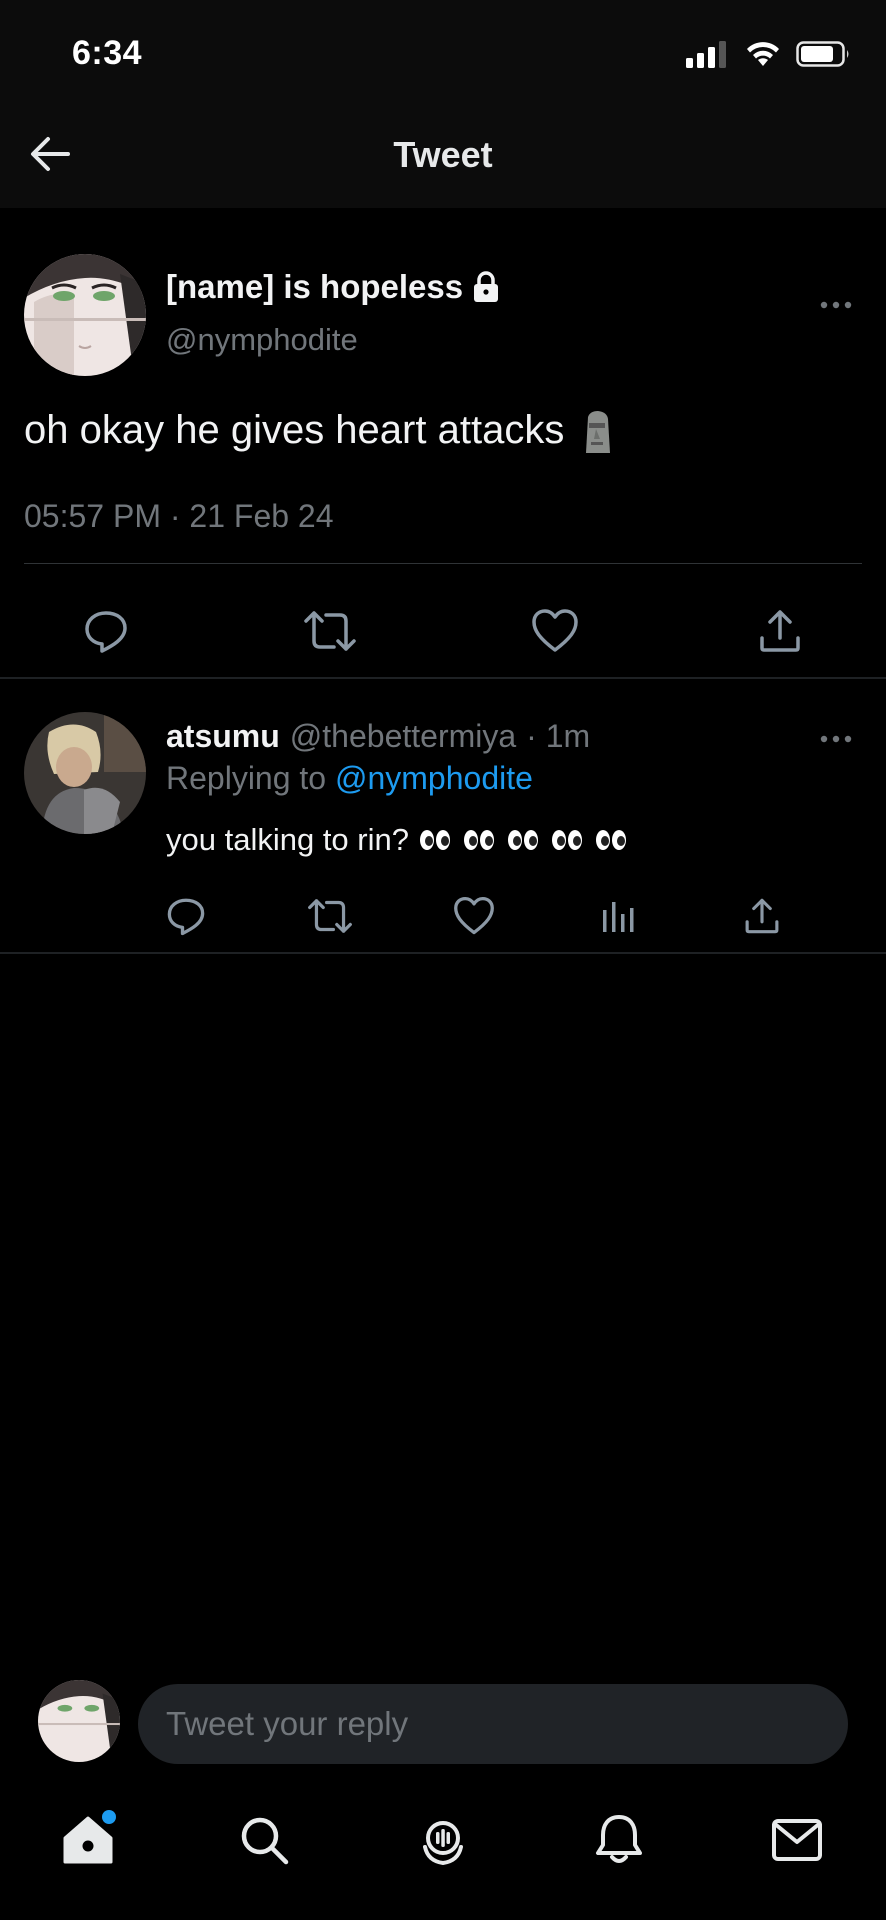 Image resolution: width=886 pixels, height=1920 pixels. What do you see at coordinates (287, 839) in the screenshot?
I see `reply-text-content: you talking to rin?` at bounding box center [287, 839].